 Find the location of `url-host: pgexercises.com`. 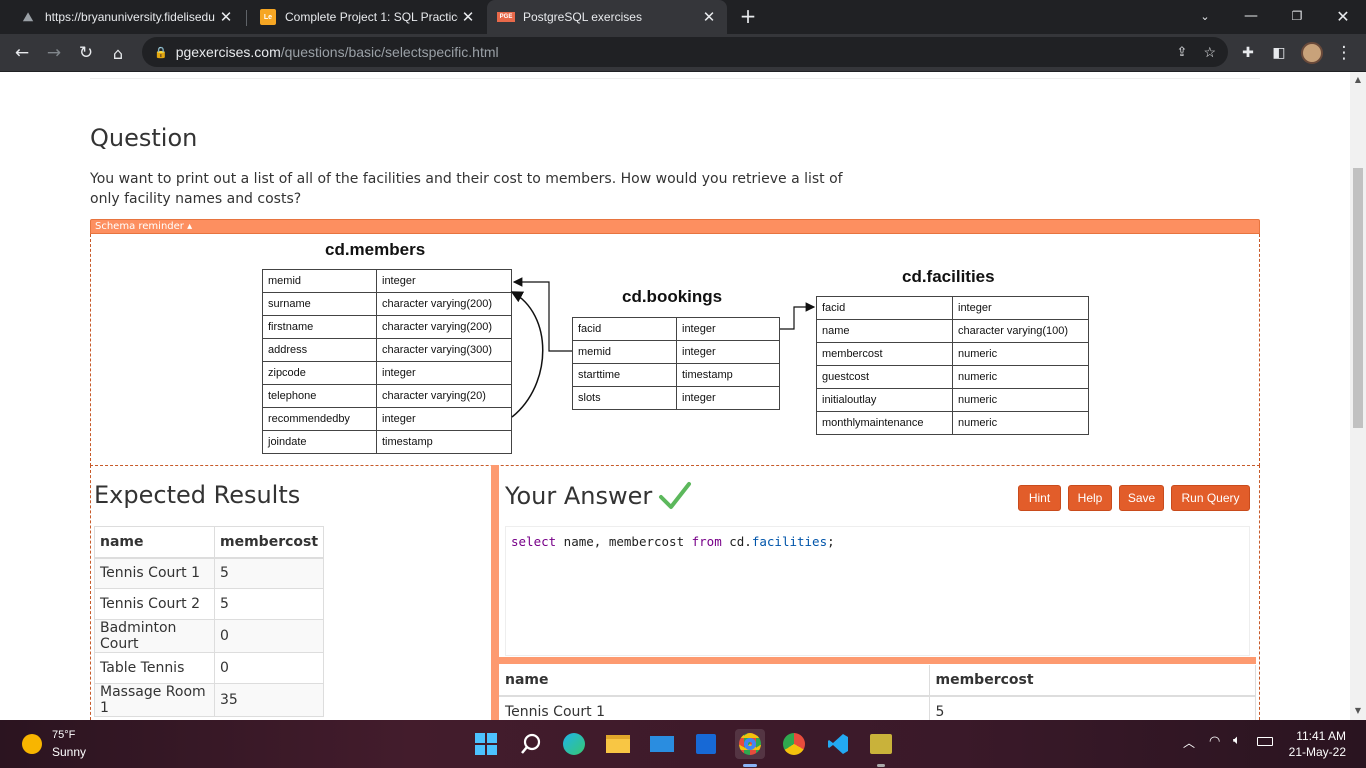

url-host: pgexercises.com is located at coordinates (228, 52).